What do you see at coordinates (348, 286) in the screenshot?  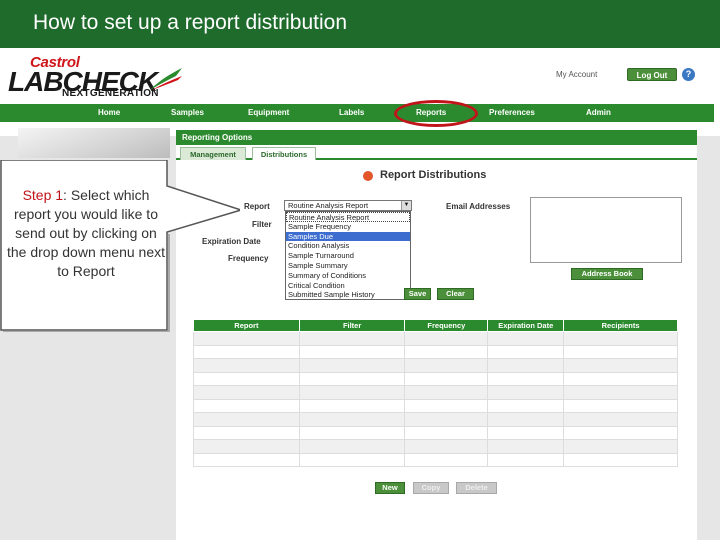 I see `dropdown-option: Critical Condition` at bounding box center [348, 286].